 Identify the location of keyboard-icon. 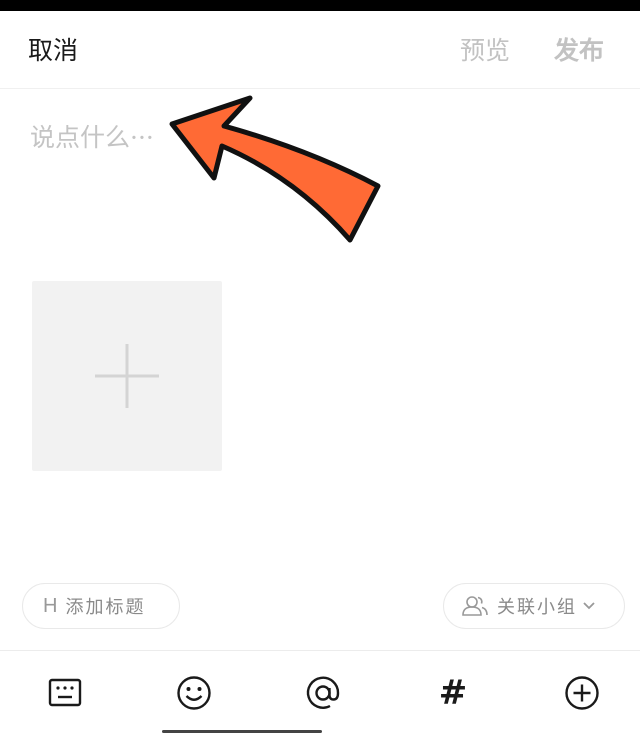
(65, 692).